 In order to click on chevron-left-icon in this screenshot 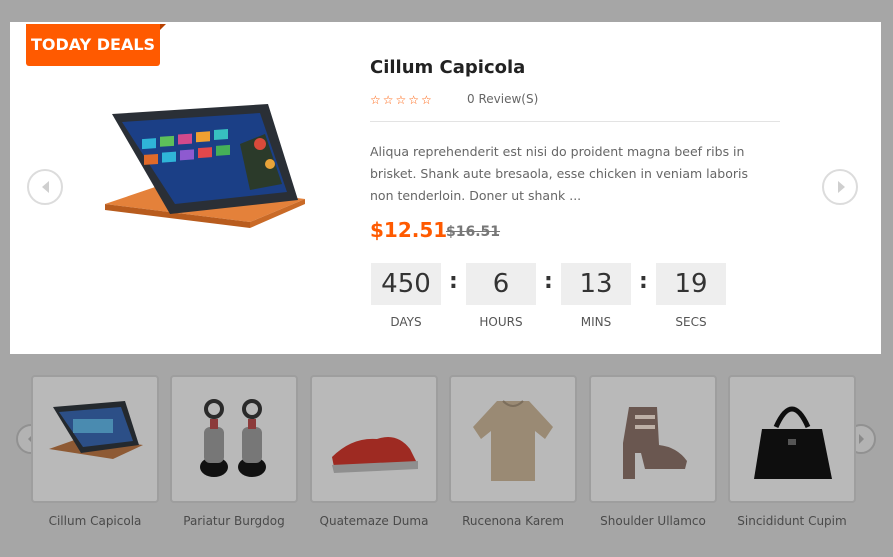, I will do `click(45, 187)`.